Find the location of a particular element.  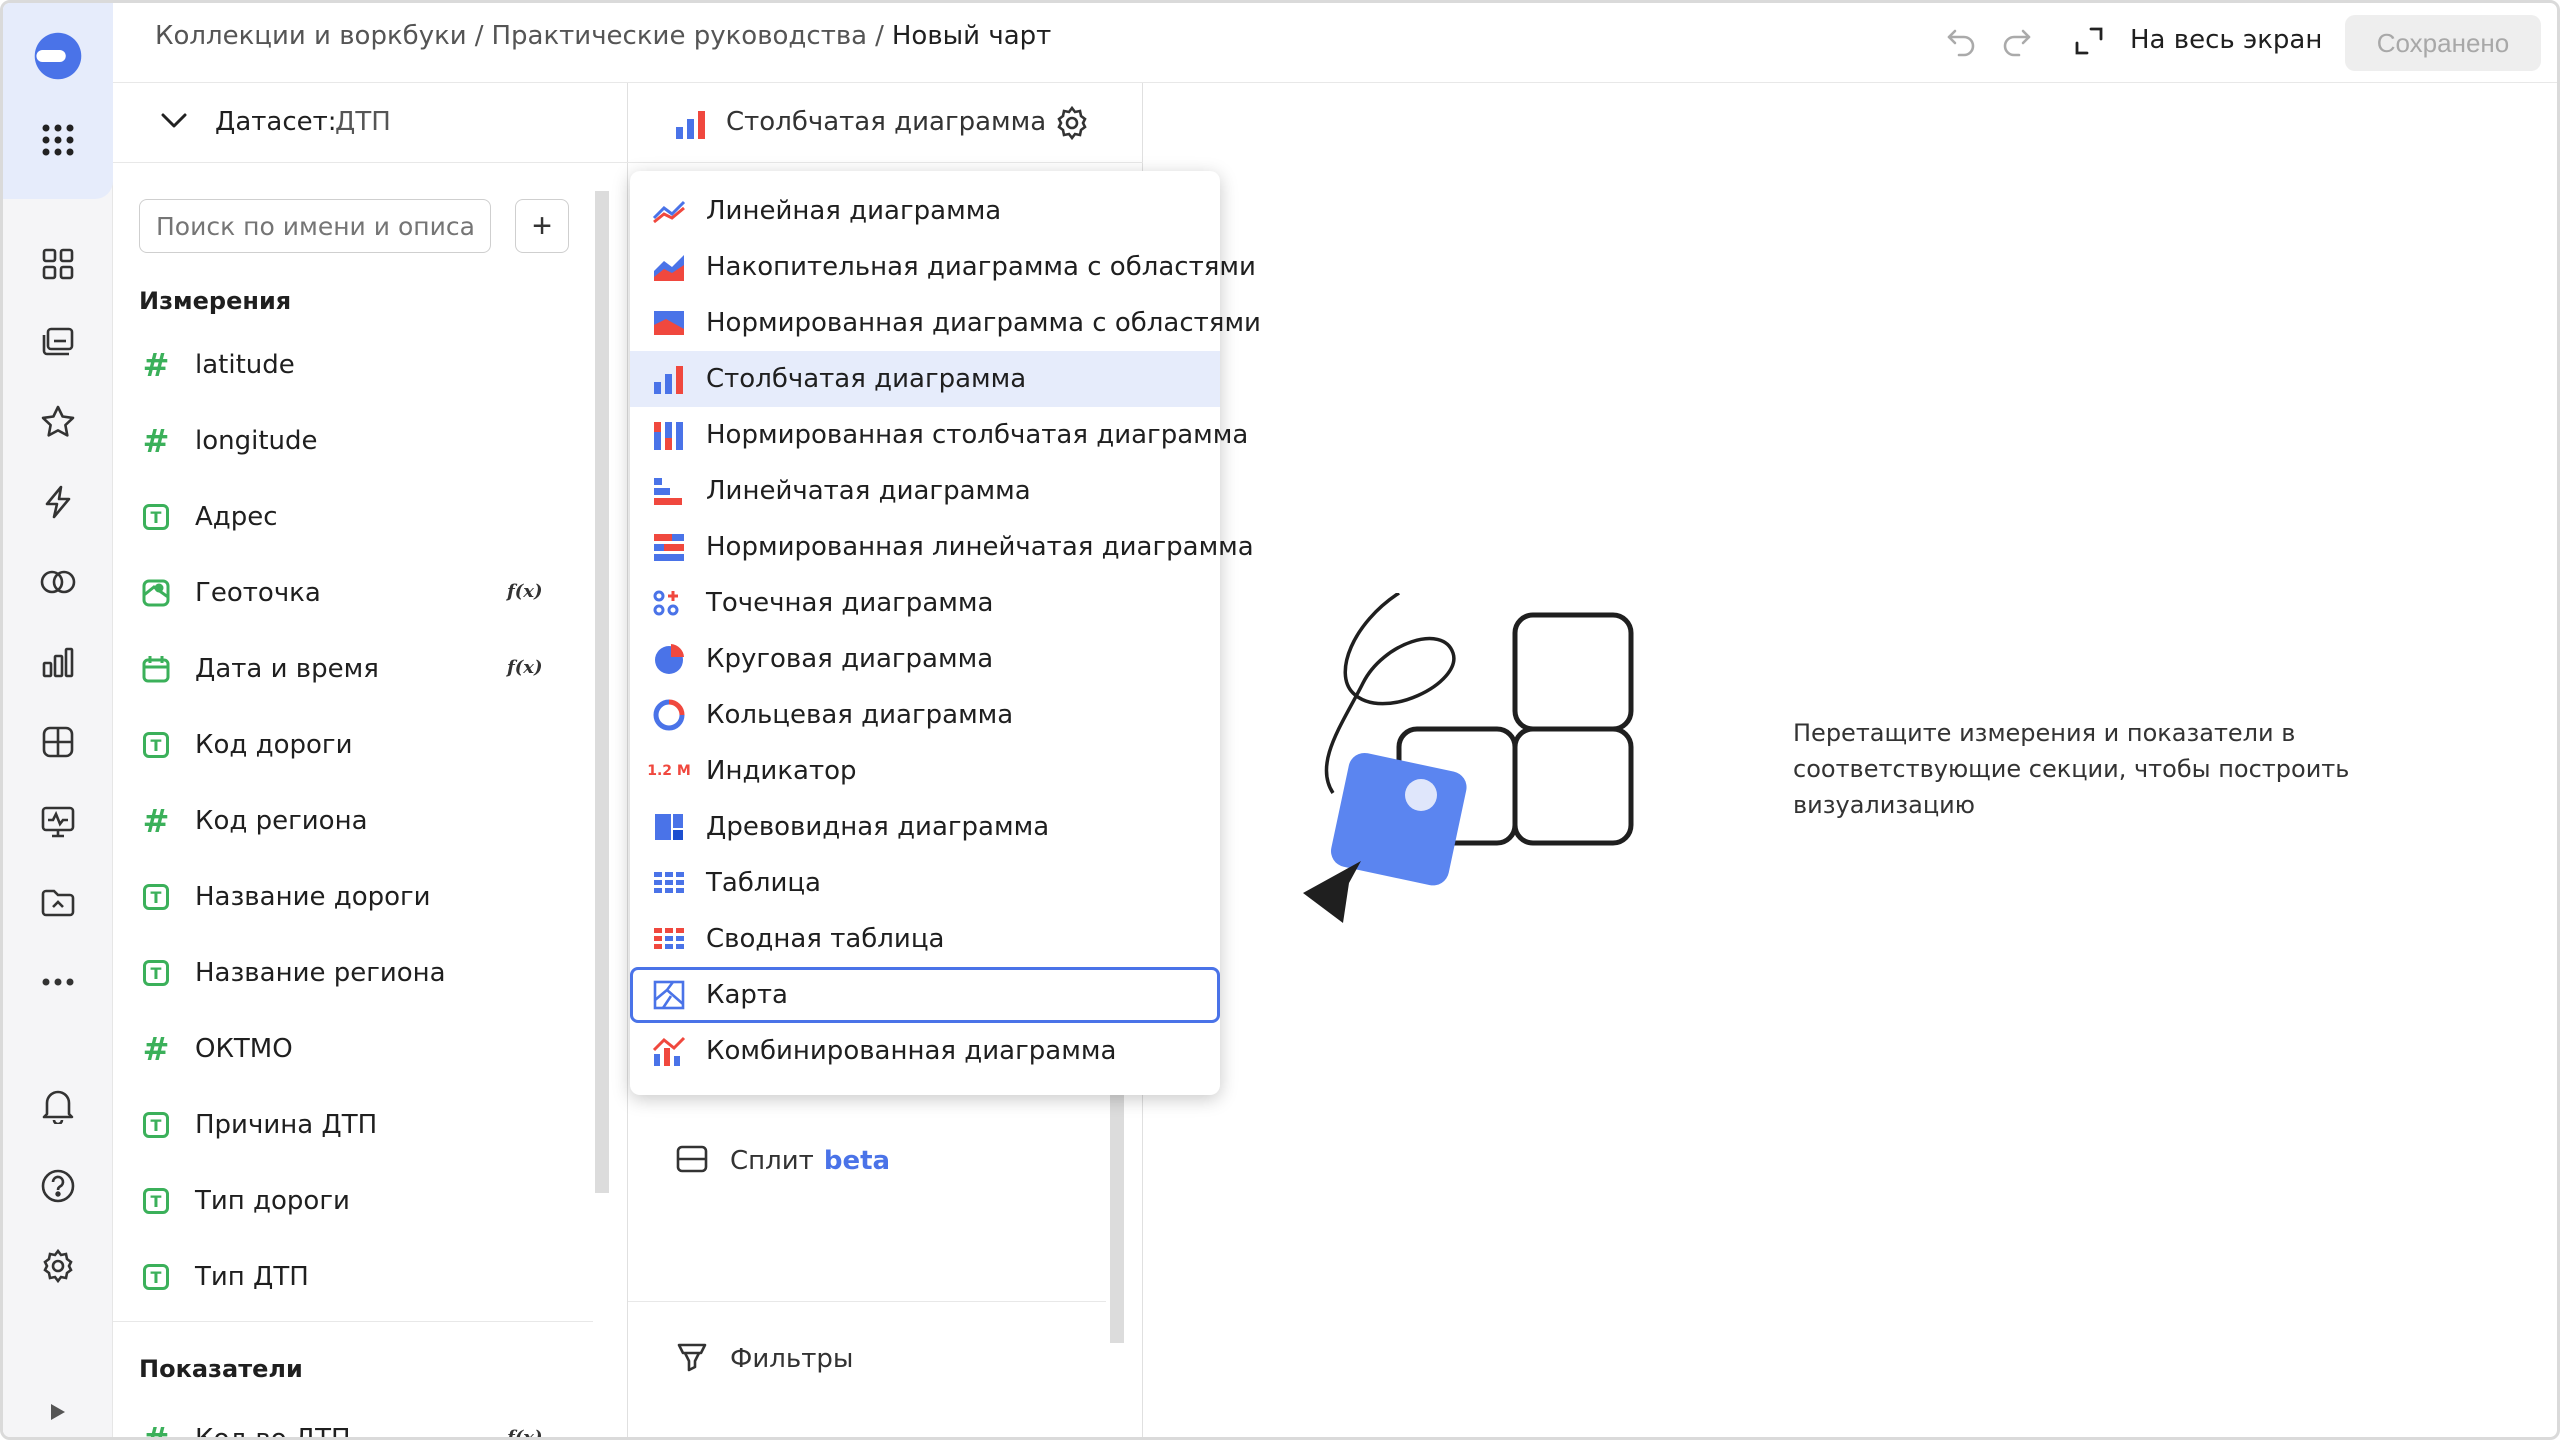

chart-type-option: Точечная диаграмма is located at coordinates (925, 603).